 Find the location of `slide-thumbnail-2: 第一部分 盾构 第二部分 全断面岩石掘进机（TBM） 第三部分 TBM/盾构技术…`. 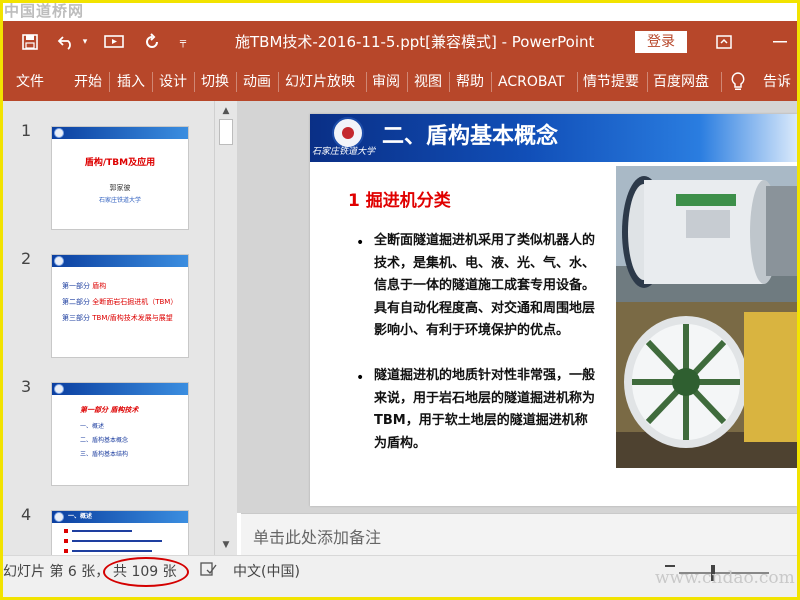

slide-thumbnail-2: 第一部分 盾构 第二部分 全断面岩石掘进机（TBM） 第三部分 TBM/盾构技术… is located at coordinates (120, 306).